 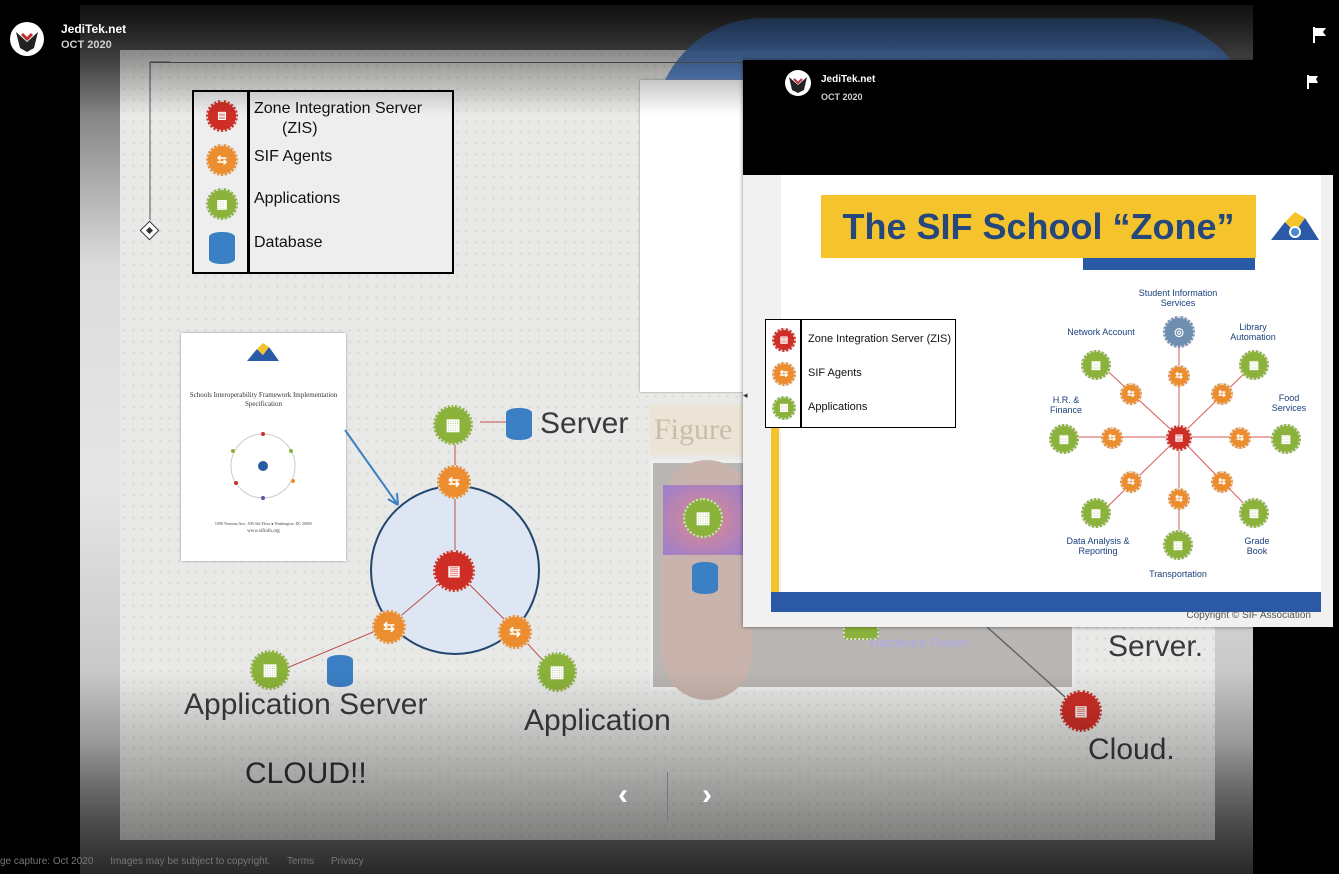 I want to click on sif-association-logo-icon, so click(x=1295, y=226).